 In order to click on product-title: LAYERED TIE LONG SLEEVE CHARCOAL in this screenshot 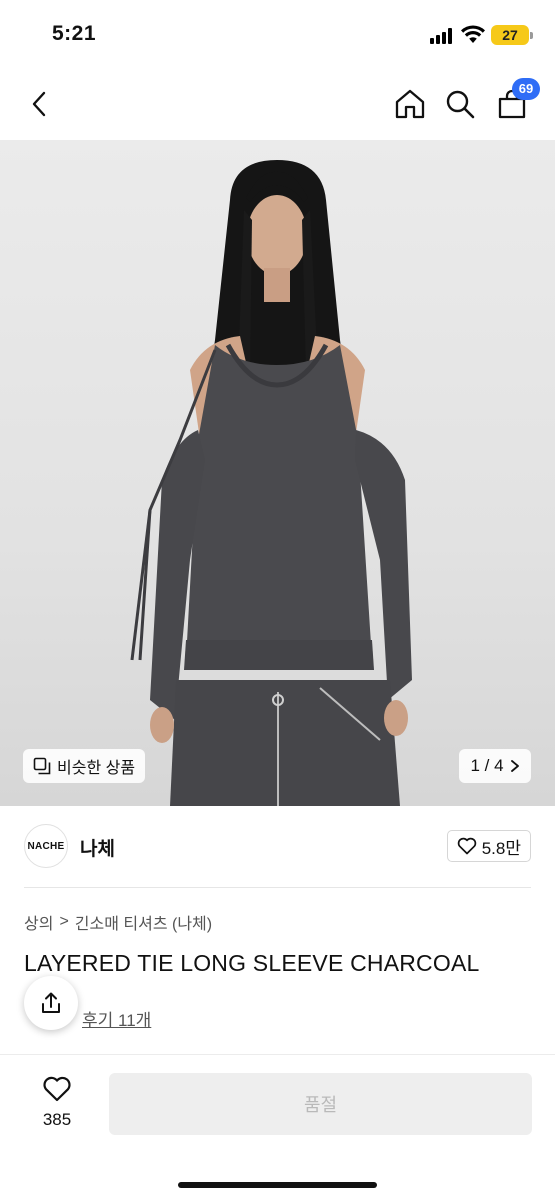, I will do `click(252, 963)`.